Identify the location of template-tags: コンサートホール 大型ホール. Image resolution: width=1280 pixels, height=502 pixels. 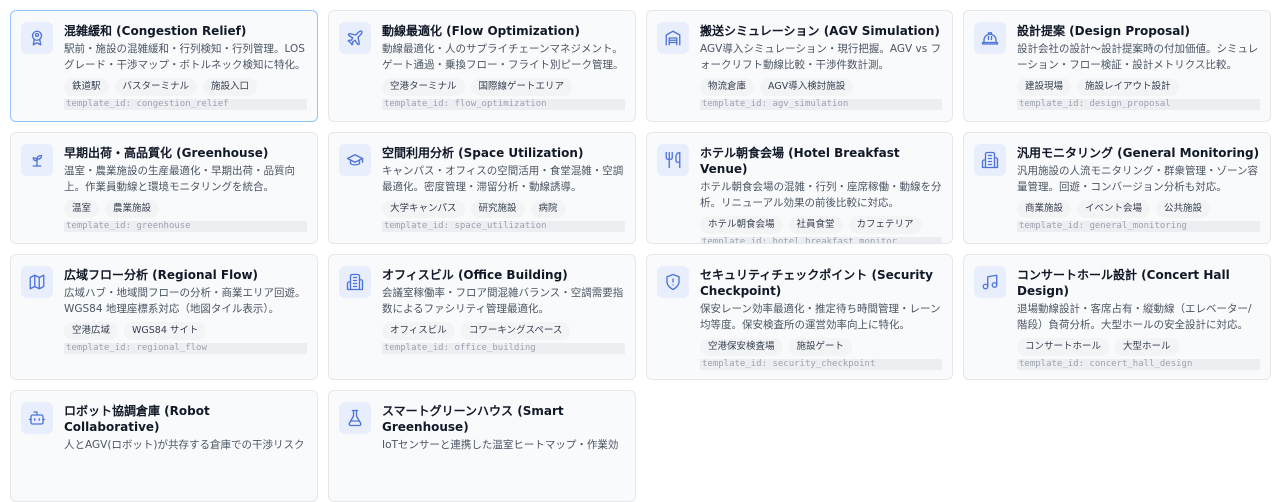
(1138, 347).